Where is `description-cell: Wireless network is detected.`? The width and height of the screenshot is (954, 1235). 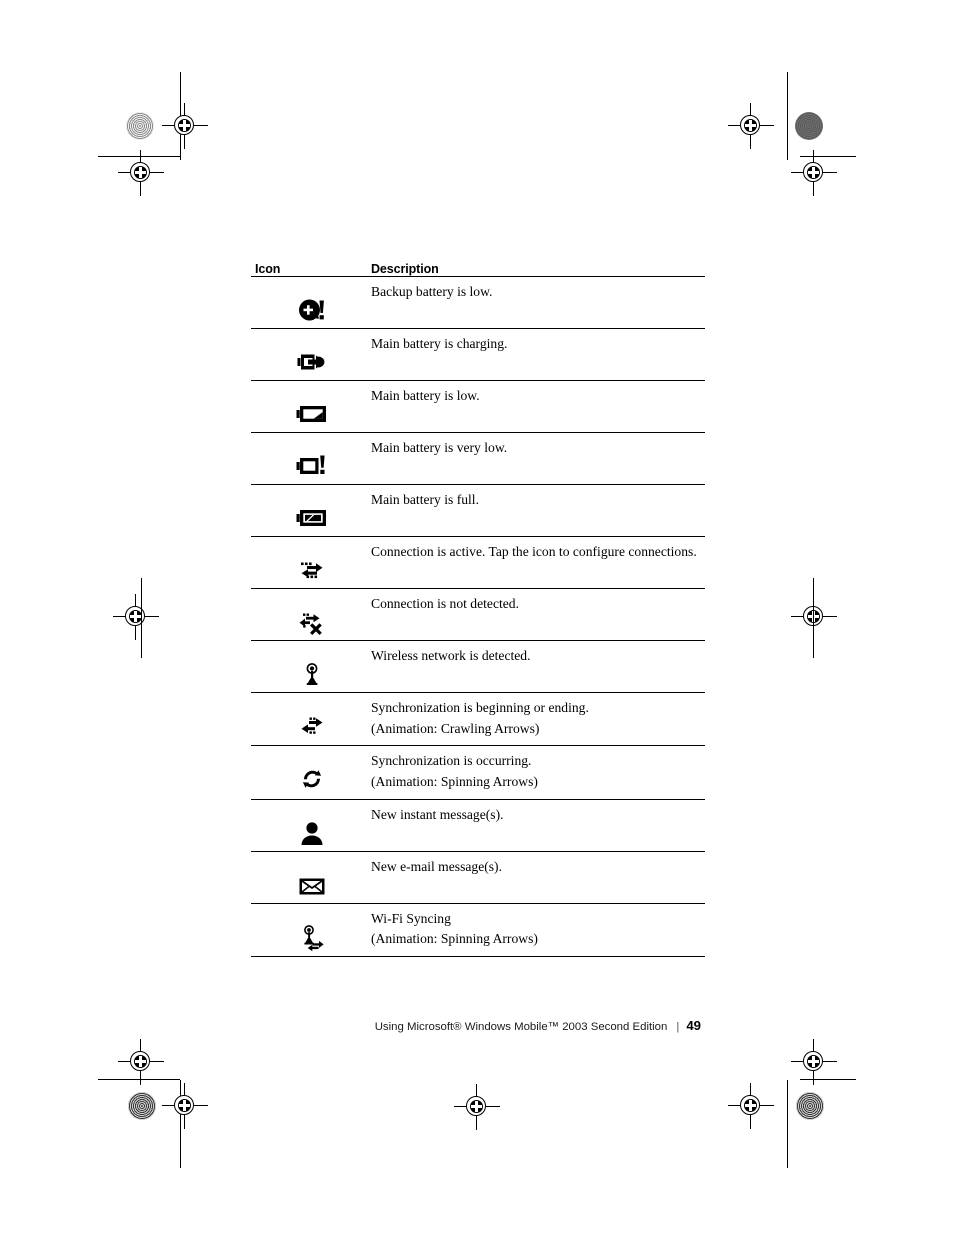 description-cell: Wireless network is detected. is located at coordinates (538, 667).